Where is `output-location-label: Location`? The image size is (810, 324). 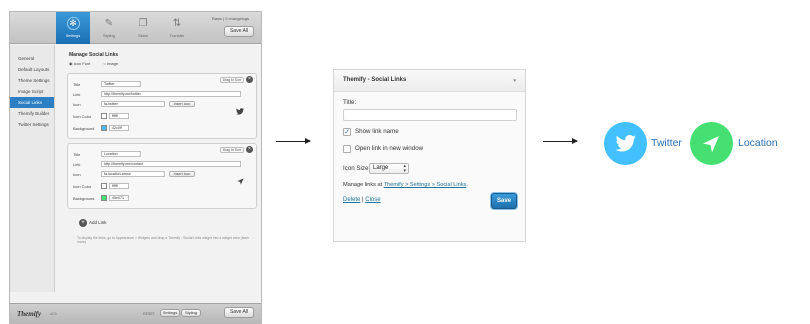 output-location-label: Location is located at coordinates (758, 143).